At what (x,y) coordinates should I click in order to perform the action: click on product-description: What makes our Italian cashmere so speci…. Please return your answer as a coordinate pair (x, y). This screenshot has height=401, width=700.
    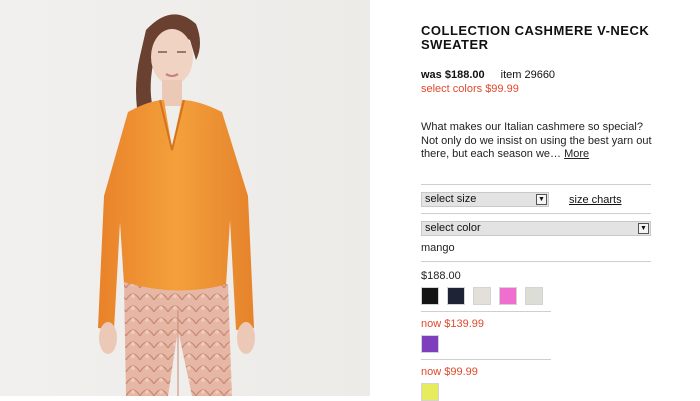
    Looking at the image, I should click on (537, 141).